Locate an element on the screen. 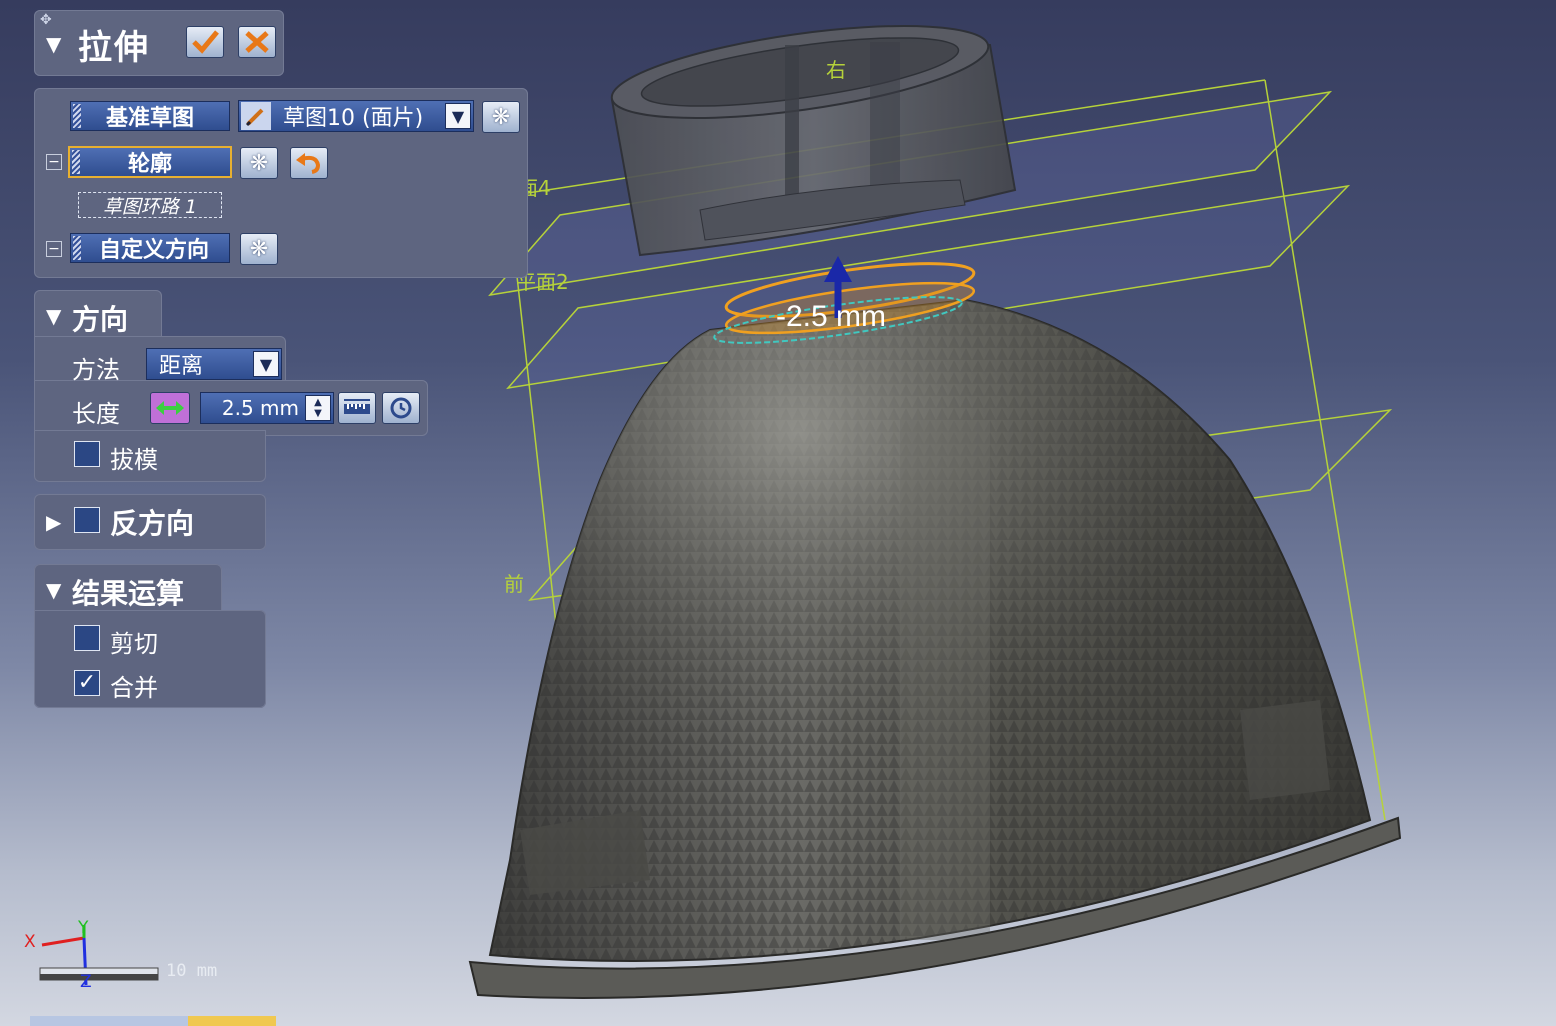  collapse-triangle-icon: ▼ is located at coordinates (53, 44).